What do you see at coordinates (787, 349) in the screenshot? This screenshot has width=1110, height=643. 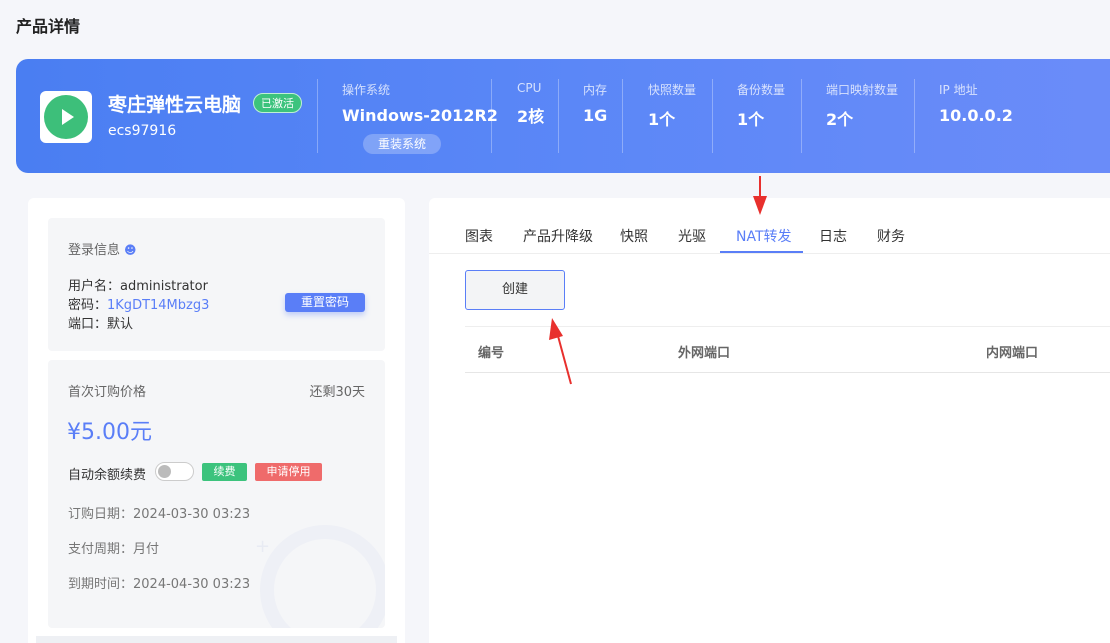 I see `nat-table-header: 编号 外网端口 内网端口` at bounding box center [787, 349].